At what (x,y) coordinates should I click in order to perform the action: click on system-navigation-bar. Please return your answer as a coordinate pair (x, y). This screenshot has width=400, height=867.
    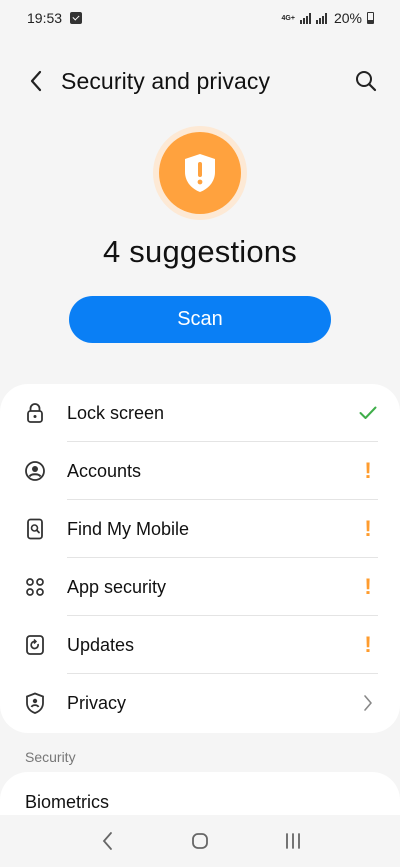
    Looking at the image, I should click on (200, 841).